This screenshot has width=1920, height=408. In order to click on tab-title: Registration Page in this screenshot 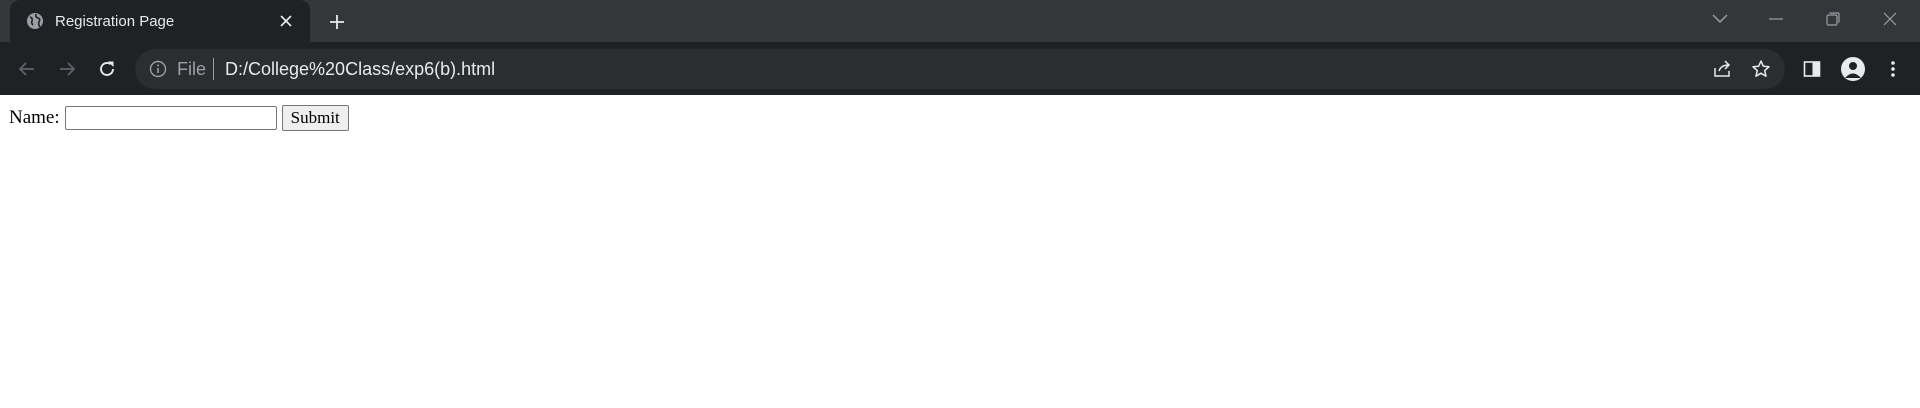, I will do `click(115, 21)`.